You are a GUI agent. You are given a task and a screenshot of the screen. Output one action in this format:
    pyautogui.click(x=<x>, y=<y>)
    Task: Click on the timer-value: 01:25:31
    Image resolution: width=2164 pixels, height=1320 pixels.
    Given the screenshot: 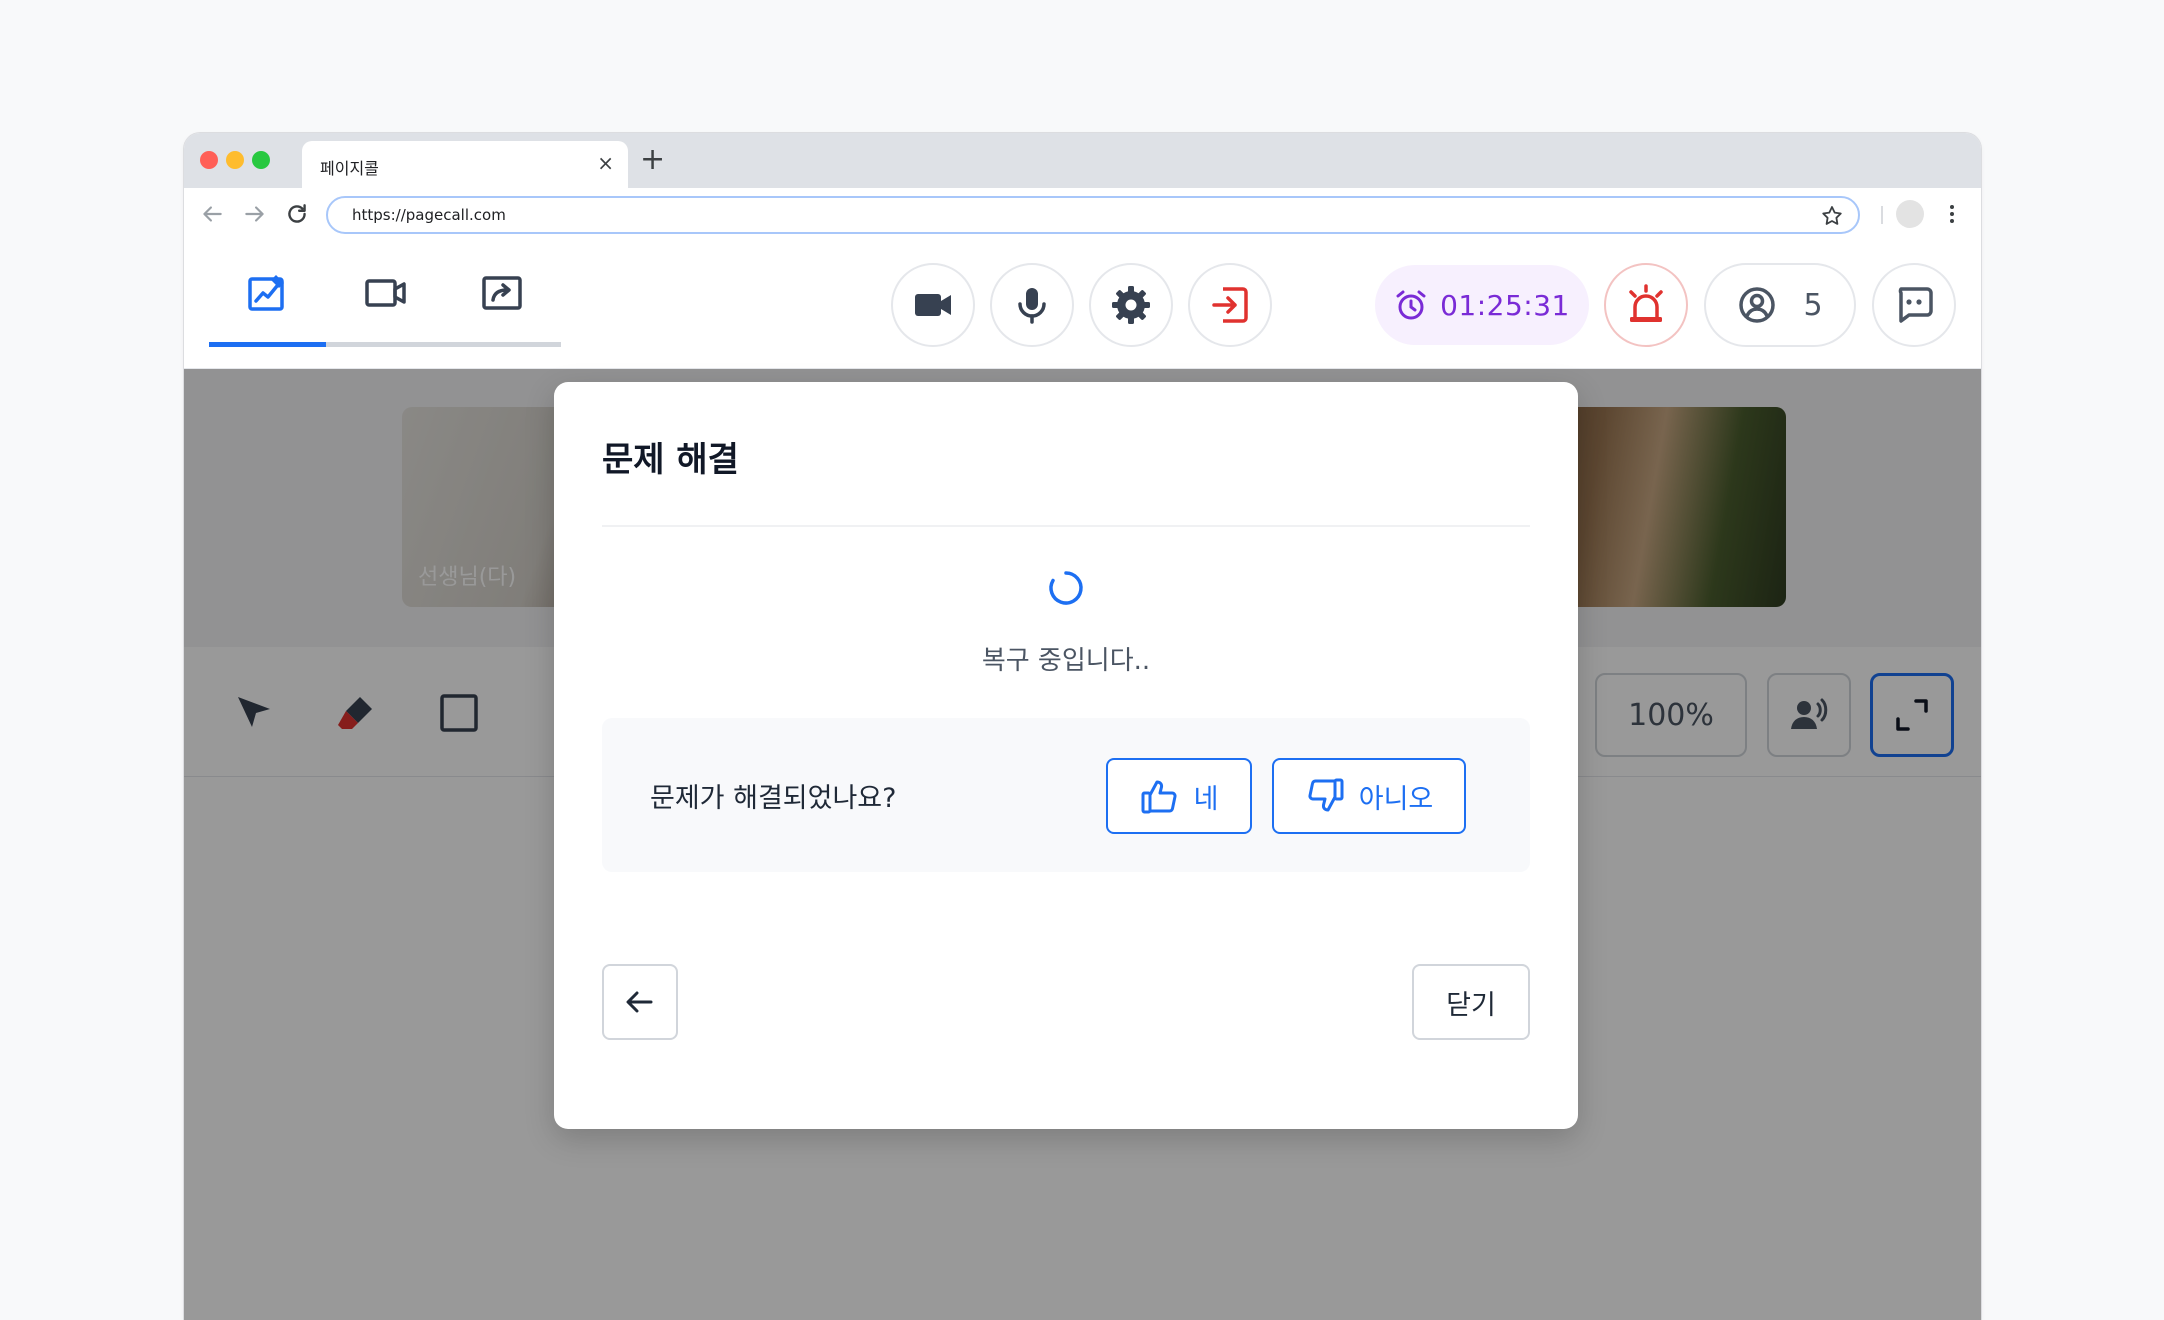 What is the action you would take?
    pyautogui.click(x=1505, y=305)
    